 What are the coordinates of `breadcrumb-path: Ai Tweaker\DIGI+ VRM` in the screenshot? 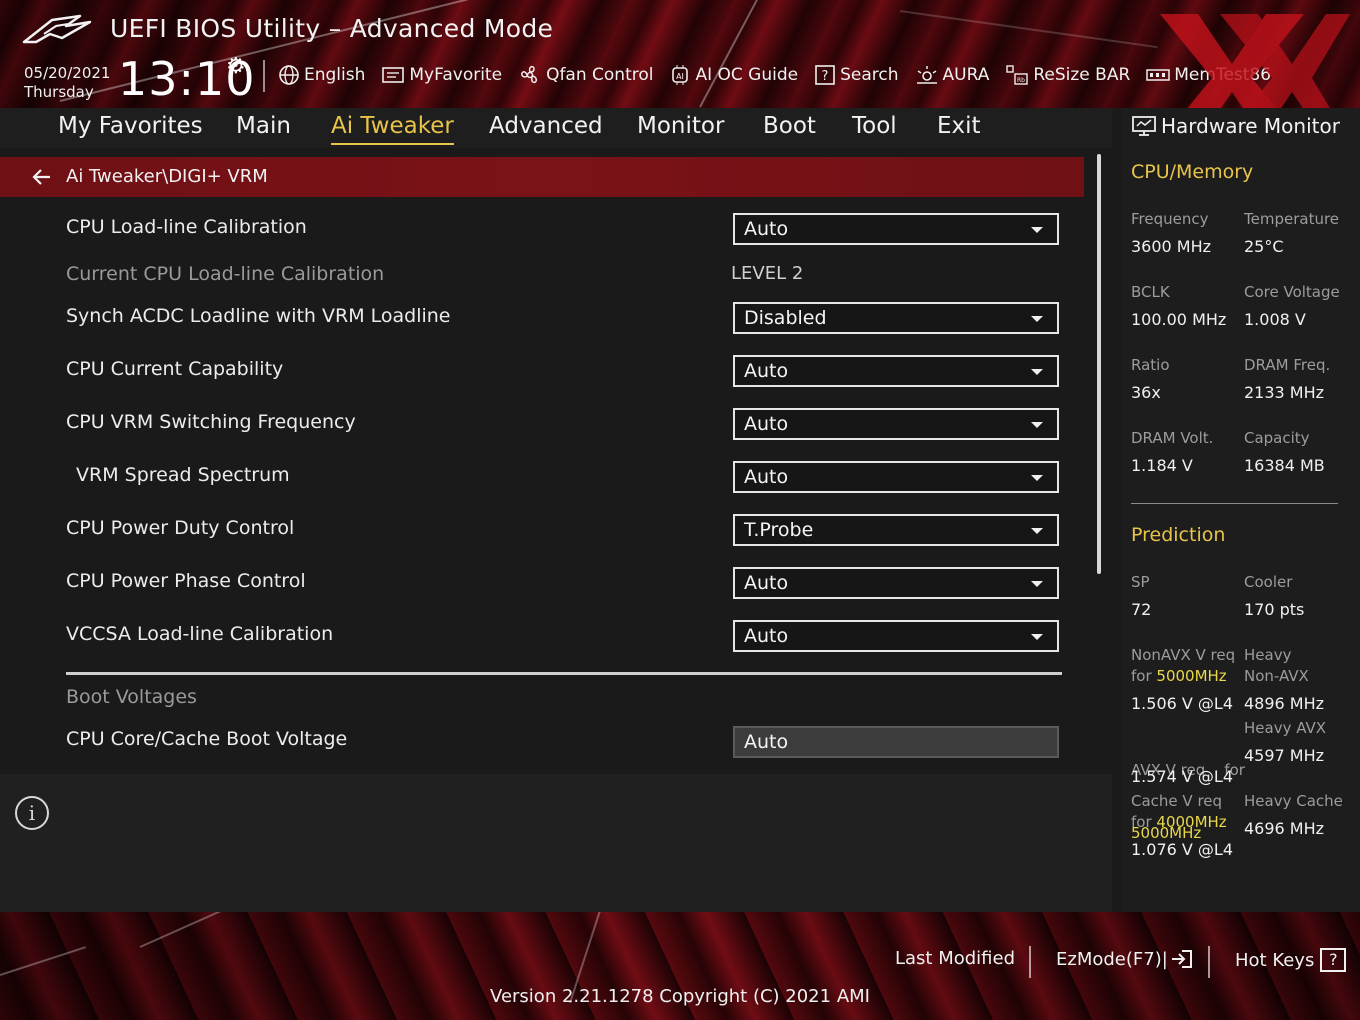 It's located at (167, 176).